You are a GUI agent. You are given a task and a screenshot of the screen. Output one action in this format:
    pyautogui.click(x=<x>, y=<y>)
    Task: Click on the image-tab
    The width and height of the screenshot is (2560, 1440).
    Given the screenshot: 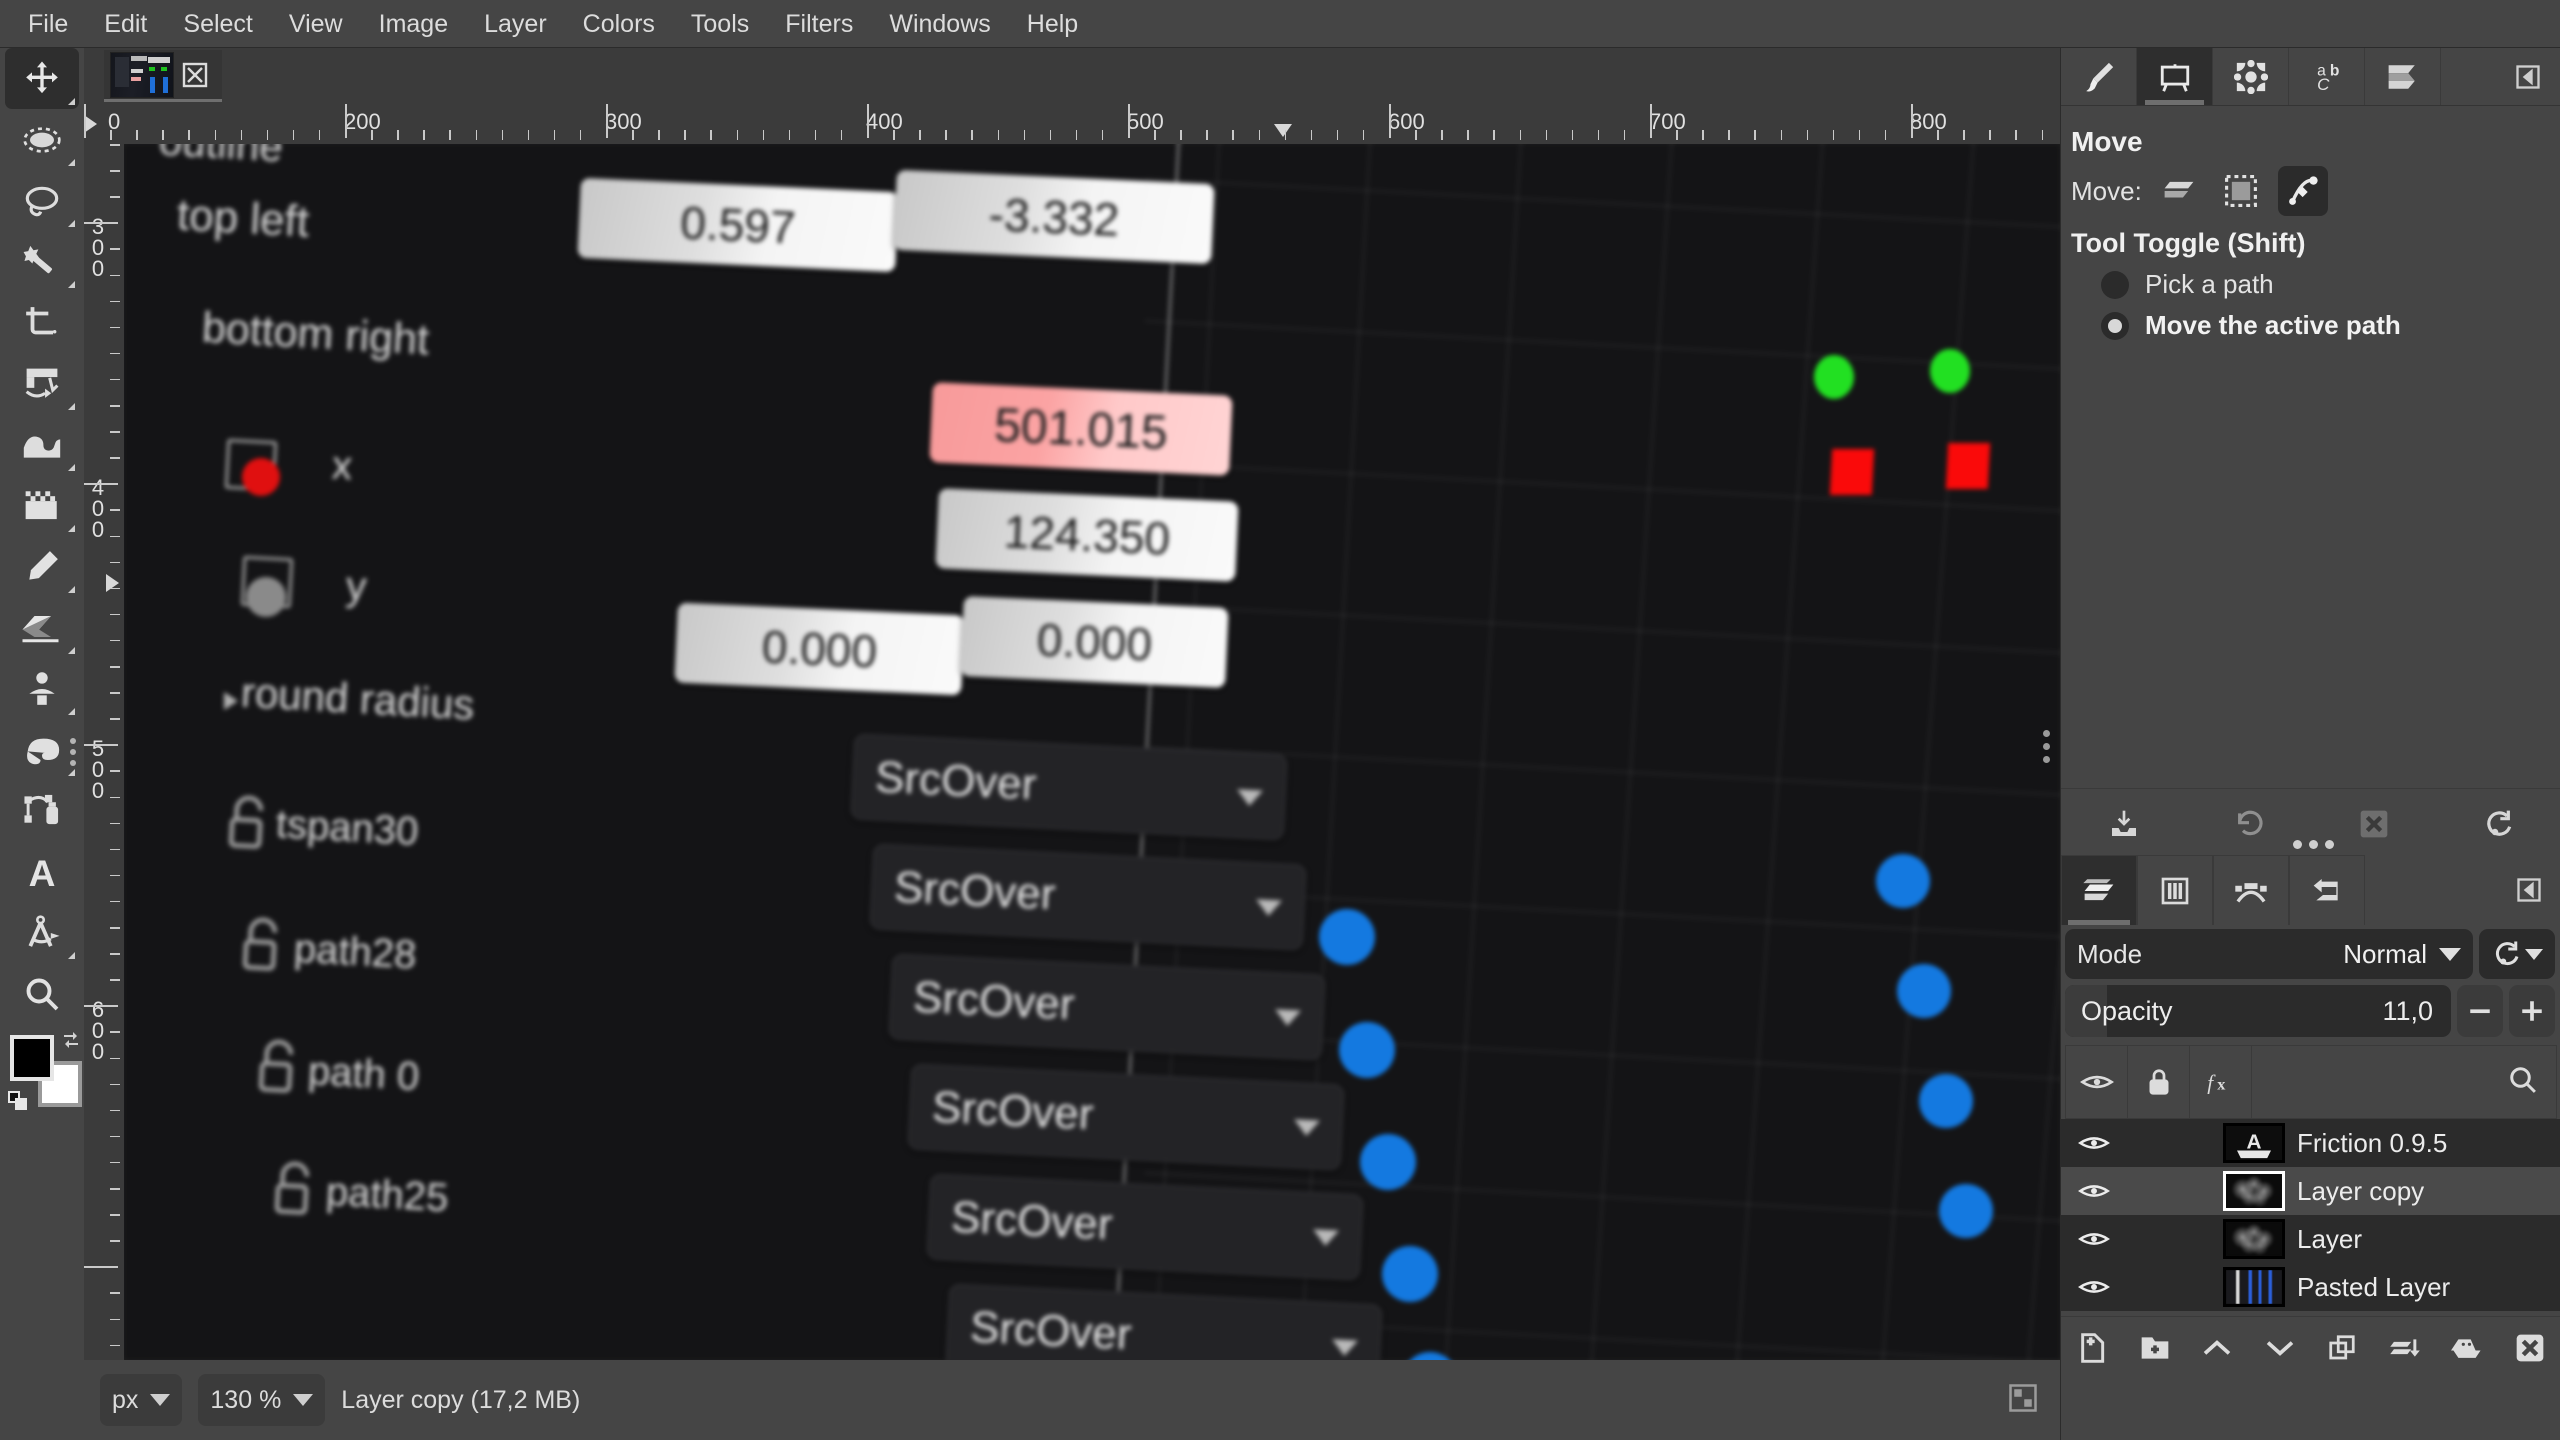 What is the action you would take?
    pyautogui.click(x=163, y=76)
    